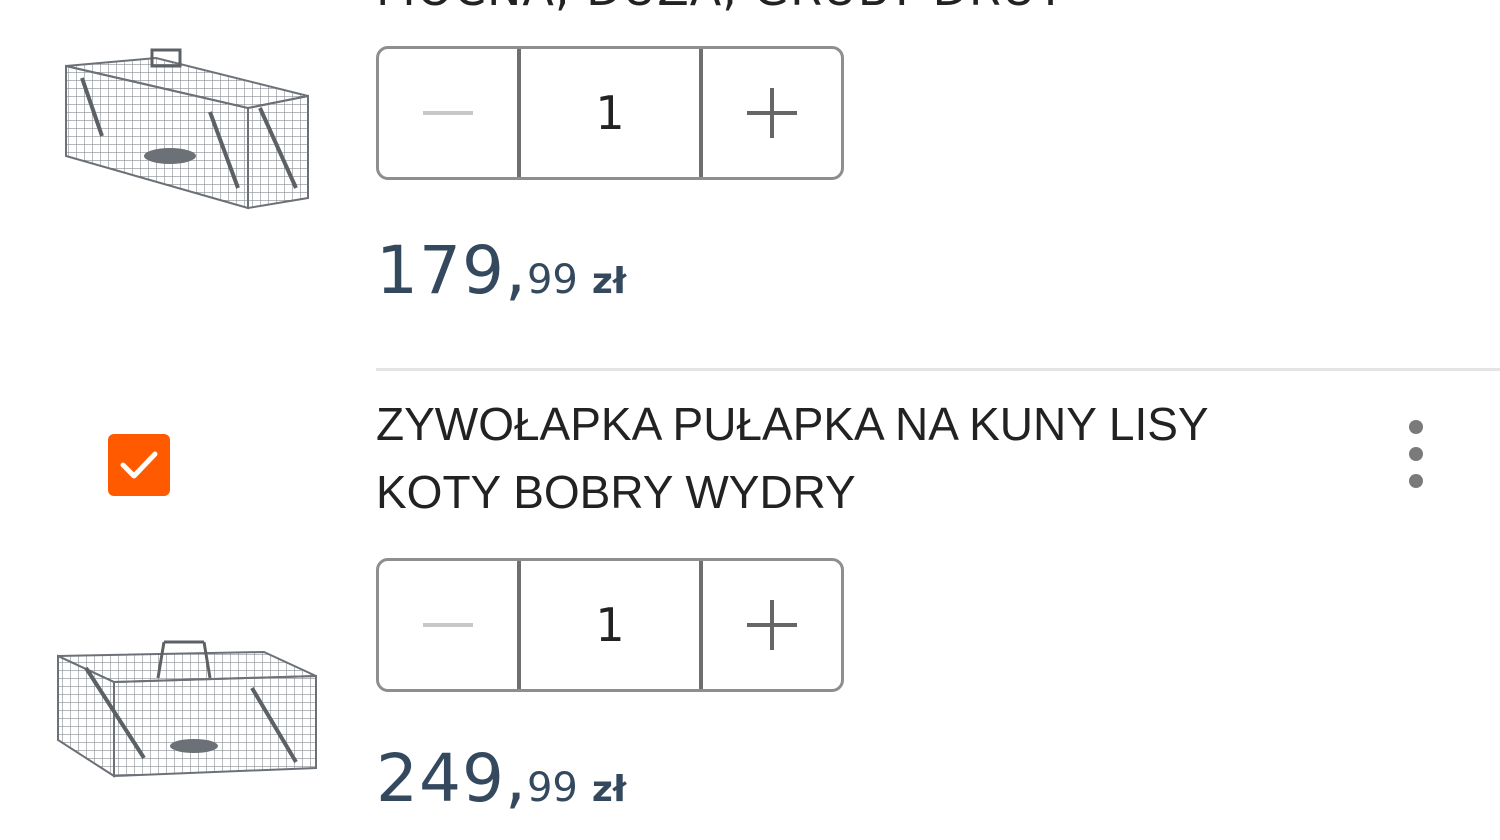 The width and height of the screenshot is (1500, 840). I want to click on item-divider, so click(938, 369).